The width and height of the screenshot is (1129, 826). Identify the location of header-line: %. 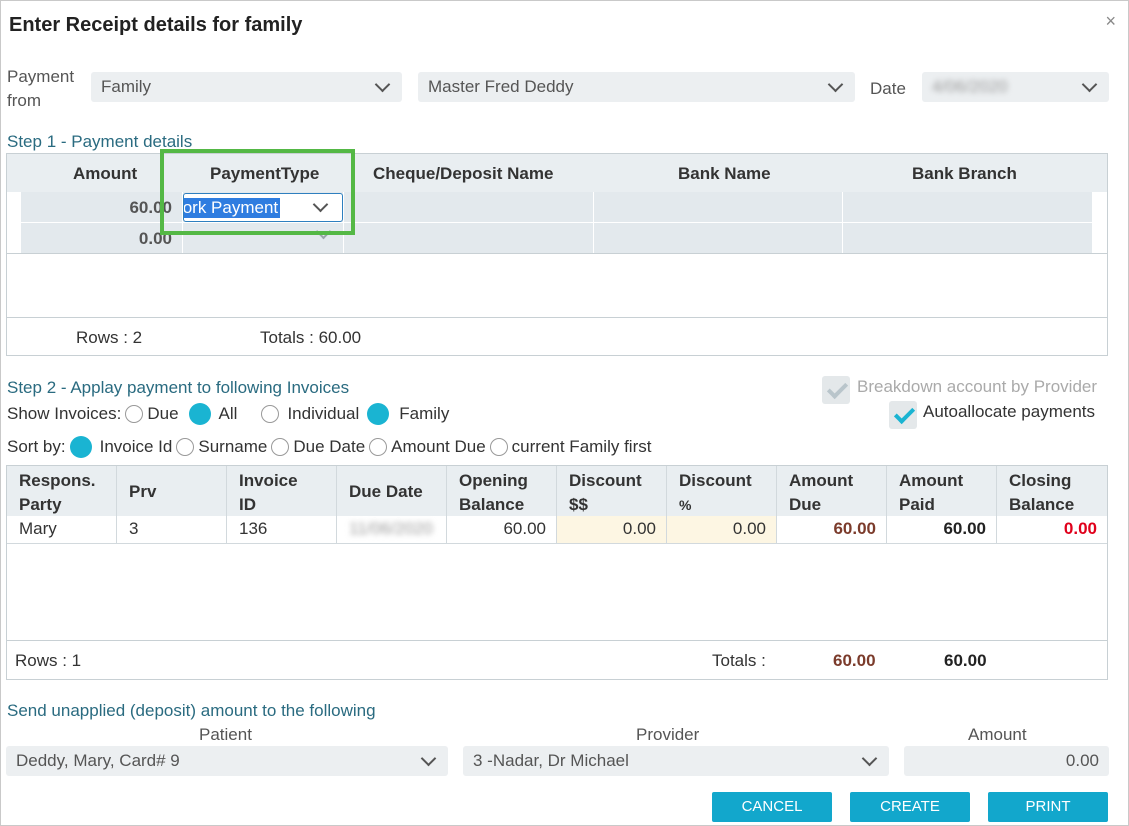
(685, 505).